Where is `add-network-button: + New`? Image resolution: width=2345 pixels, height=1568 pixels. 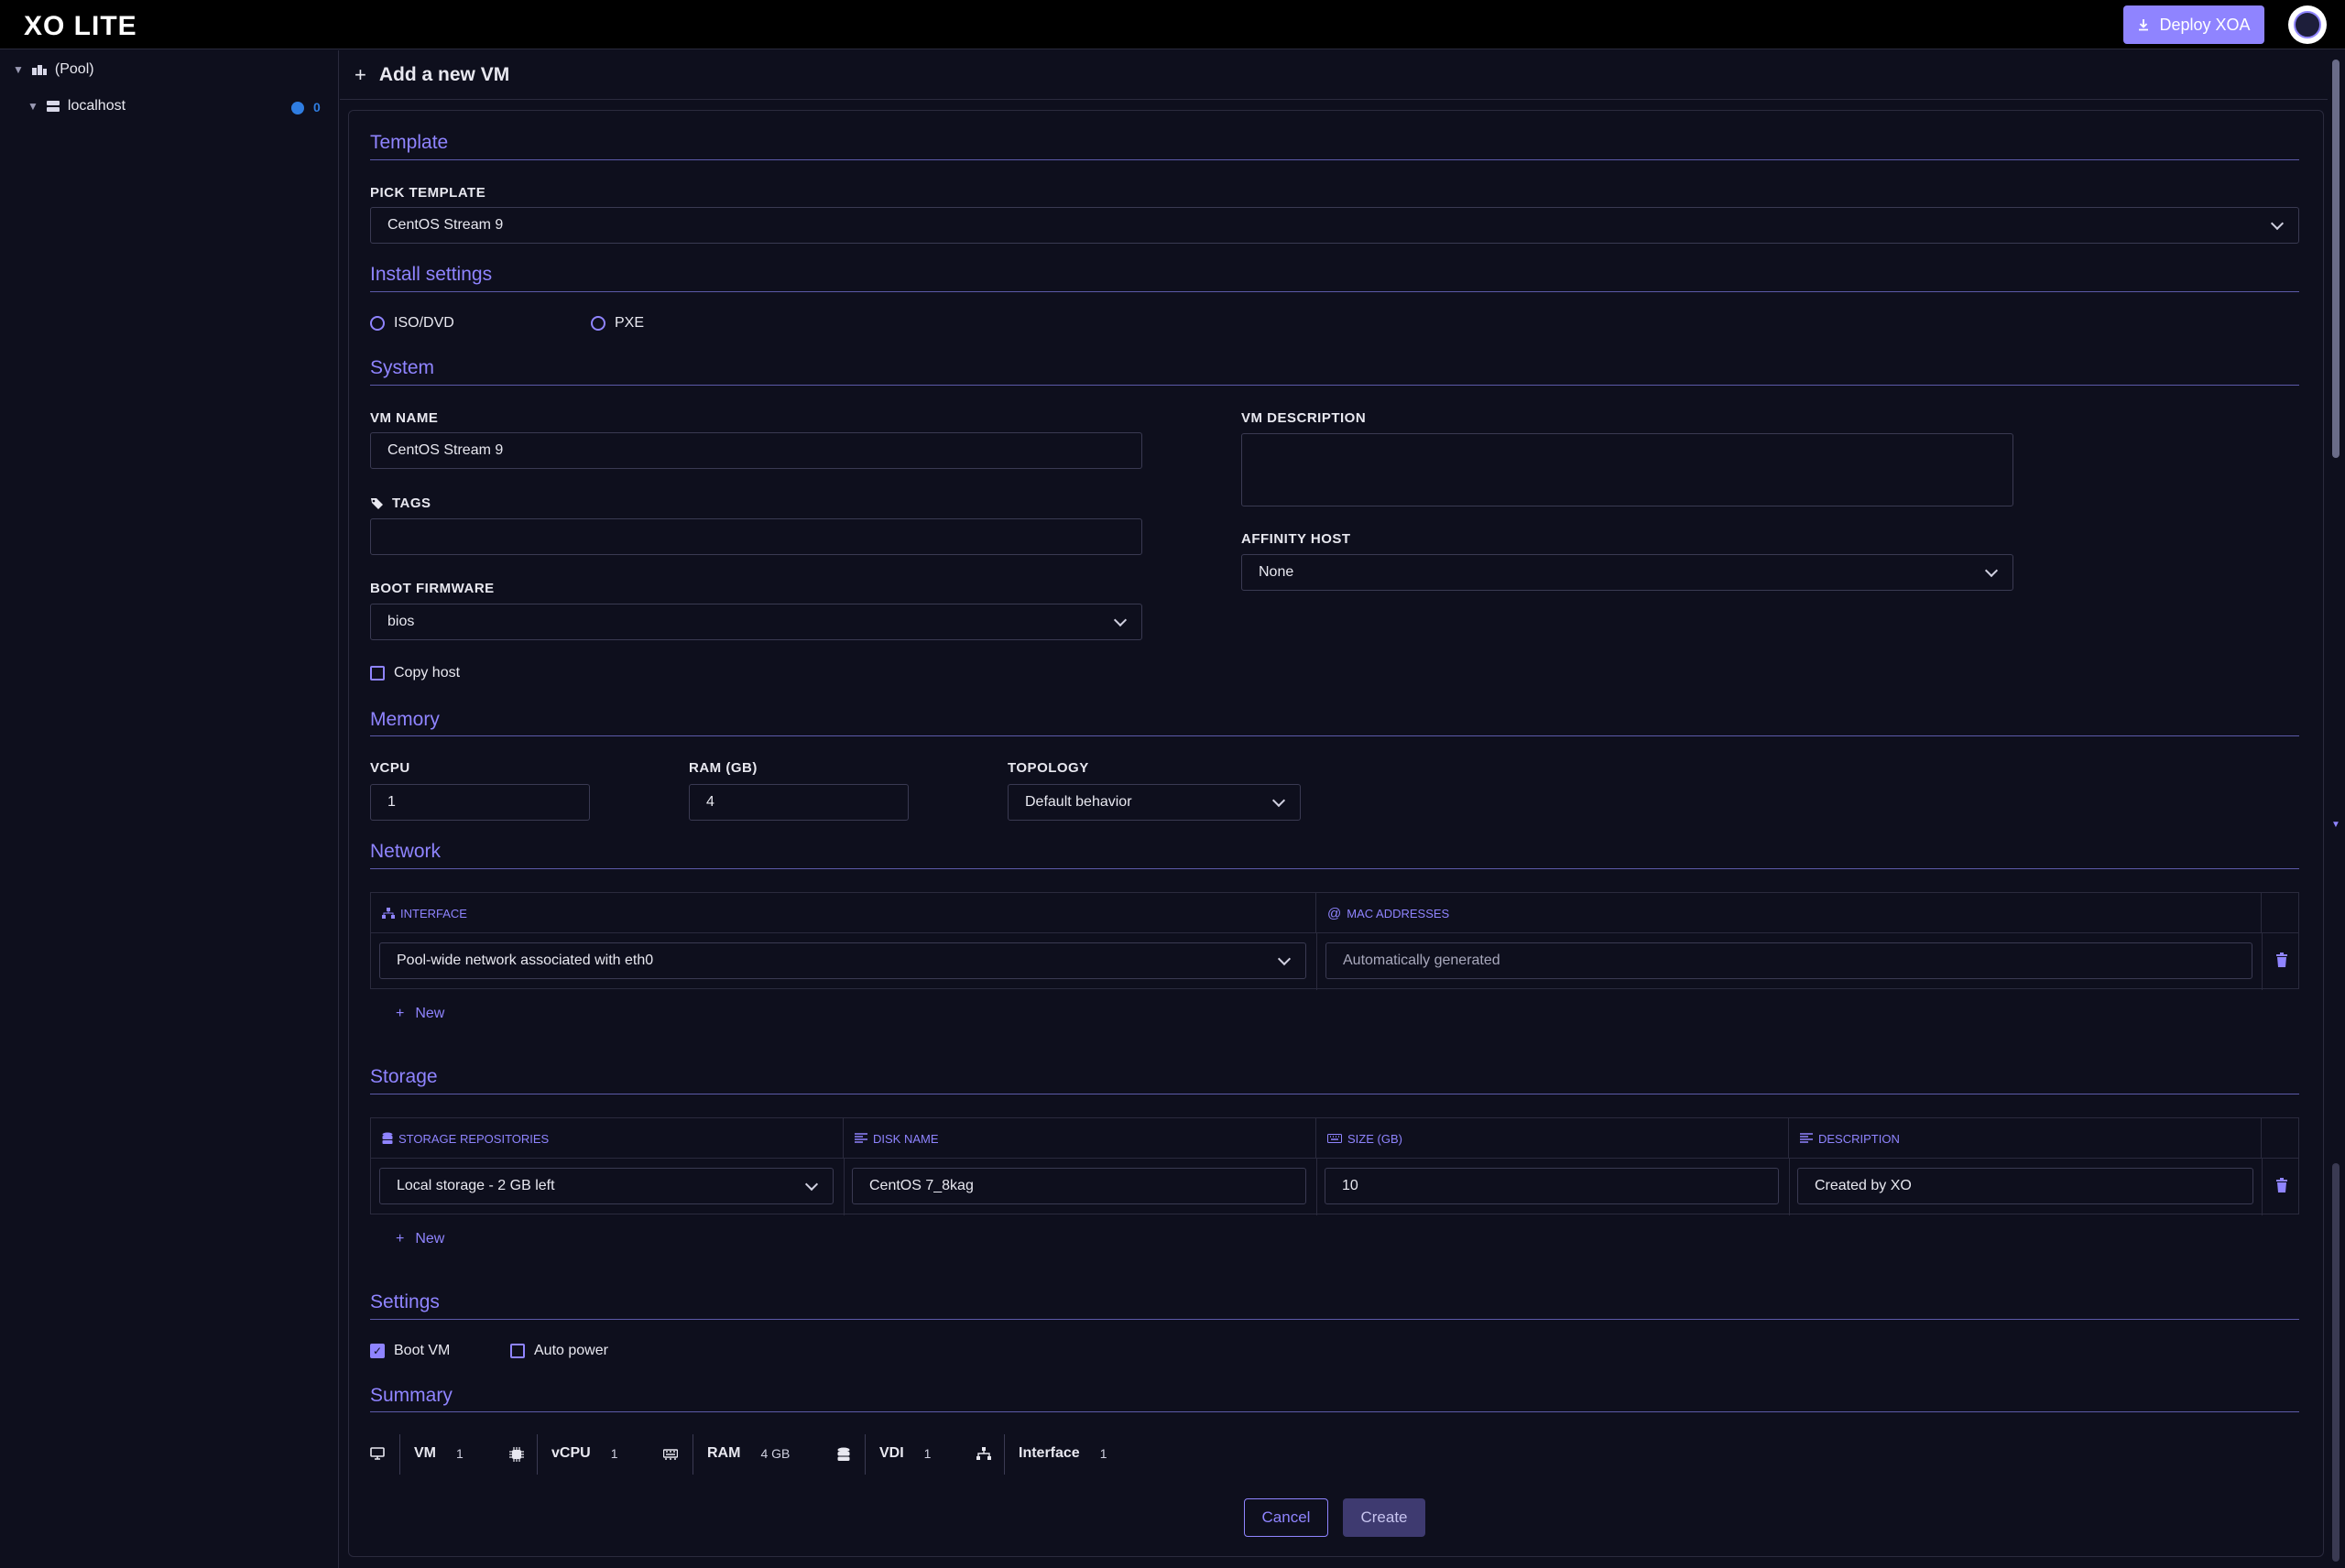
add-network-button: + New is located at coordinates (420, 1014).